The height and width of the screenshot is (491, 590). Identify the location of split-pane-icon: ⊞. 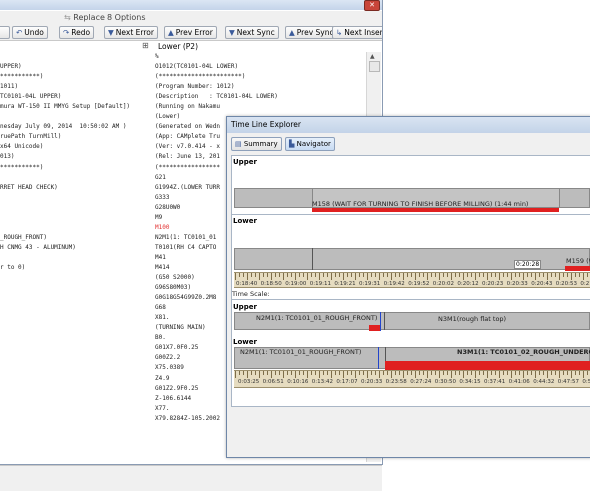
(147, 46).